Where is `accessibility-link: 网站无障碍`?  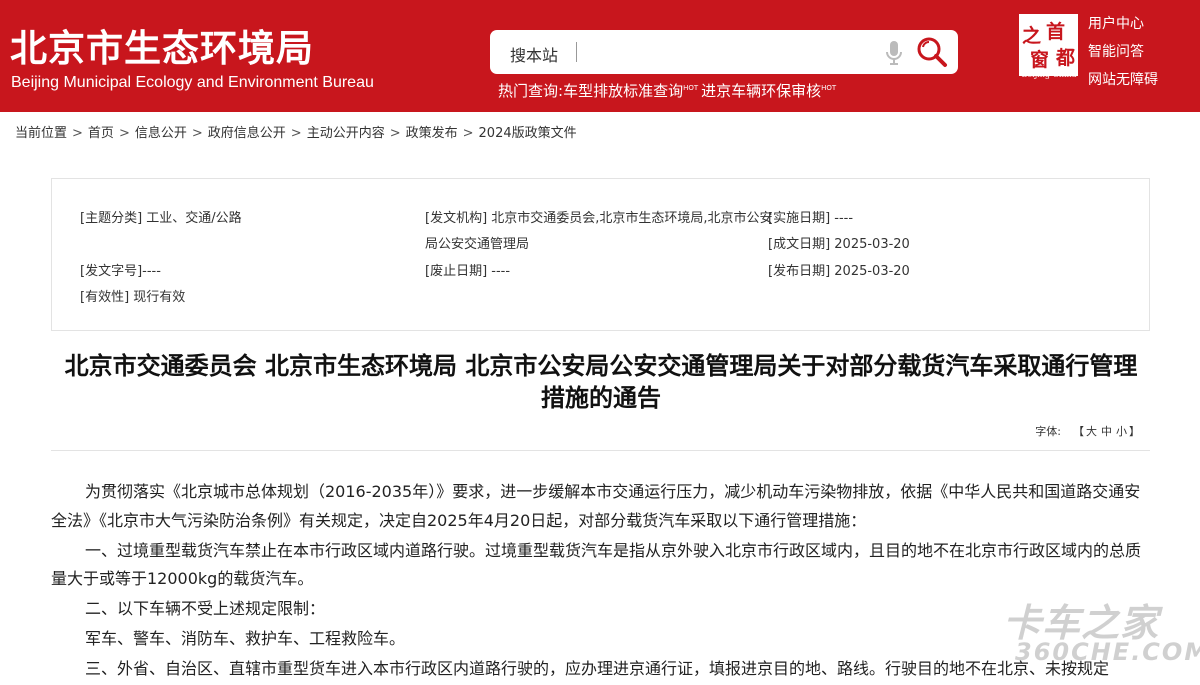 accessibility-link: 网站无障碍 is located at coordinates (1123, 80).